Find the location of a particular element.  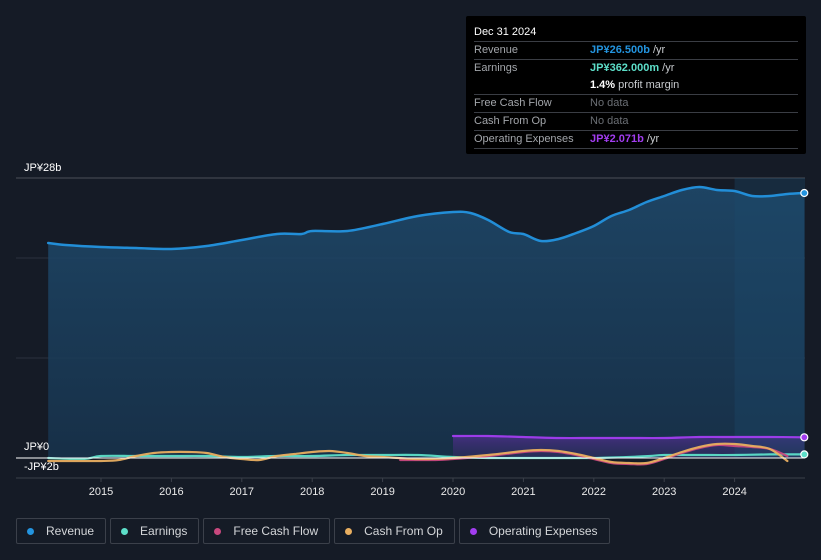

x-tick-label: 2022 is located at coordinates (594, 492).